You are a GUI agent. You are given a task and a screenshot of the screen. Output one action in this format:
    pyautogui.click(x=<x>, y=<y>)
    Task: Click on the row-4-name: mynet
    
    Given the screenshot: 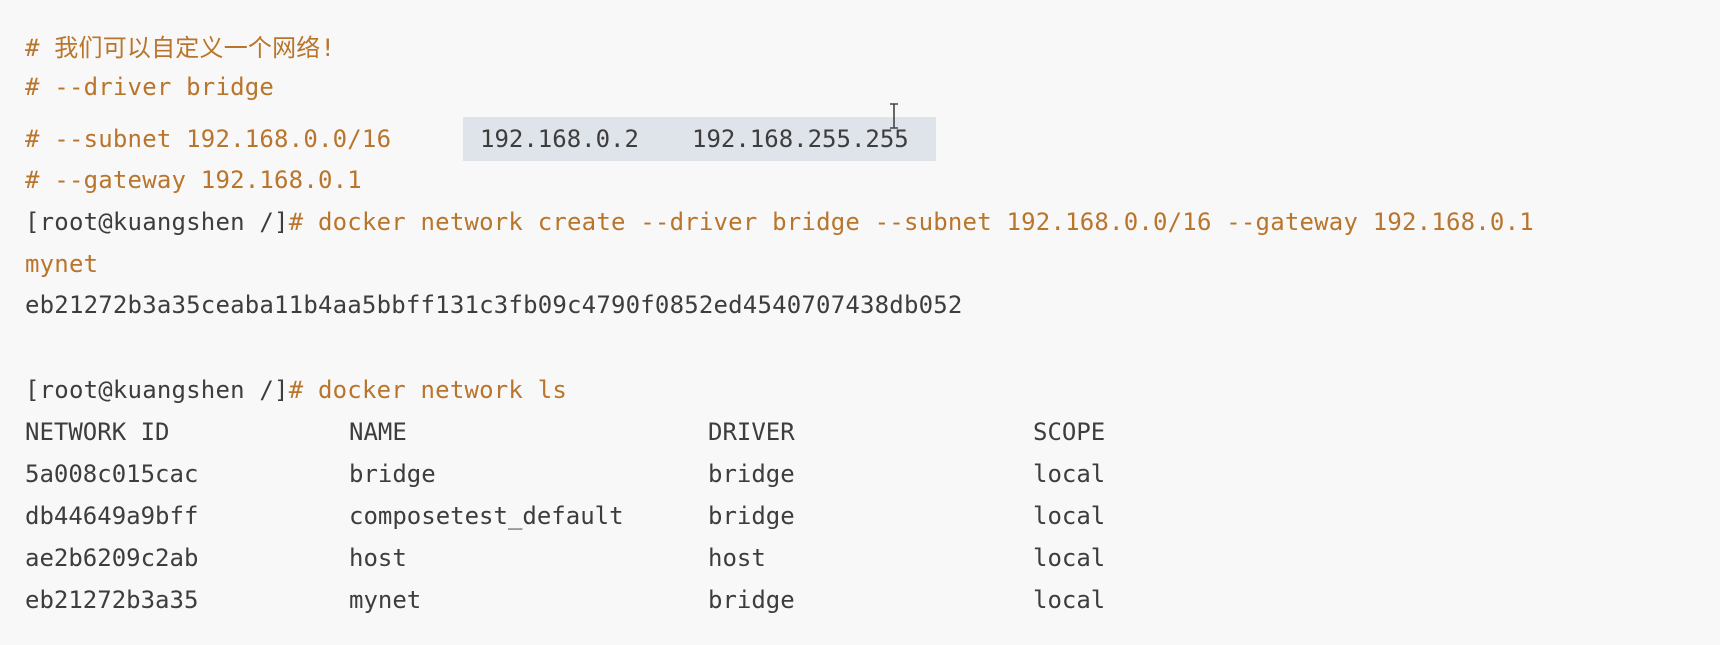 What is the action you would take?
    pyautogui.click(x=385, y=600)
    